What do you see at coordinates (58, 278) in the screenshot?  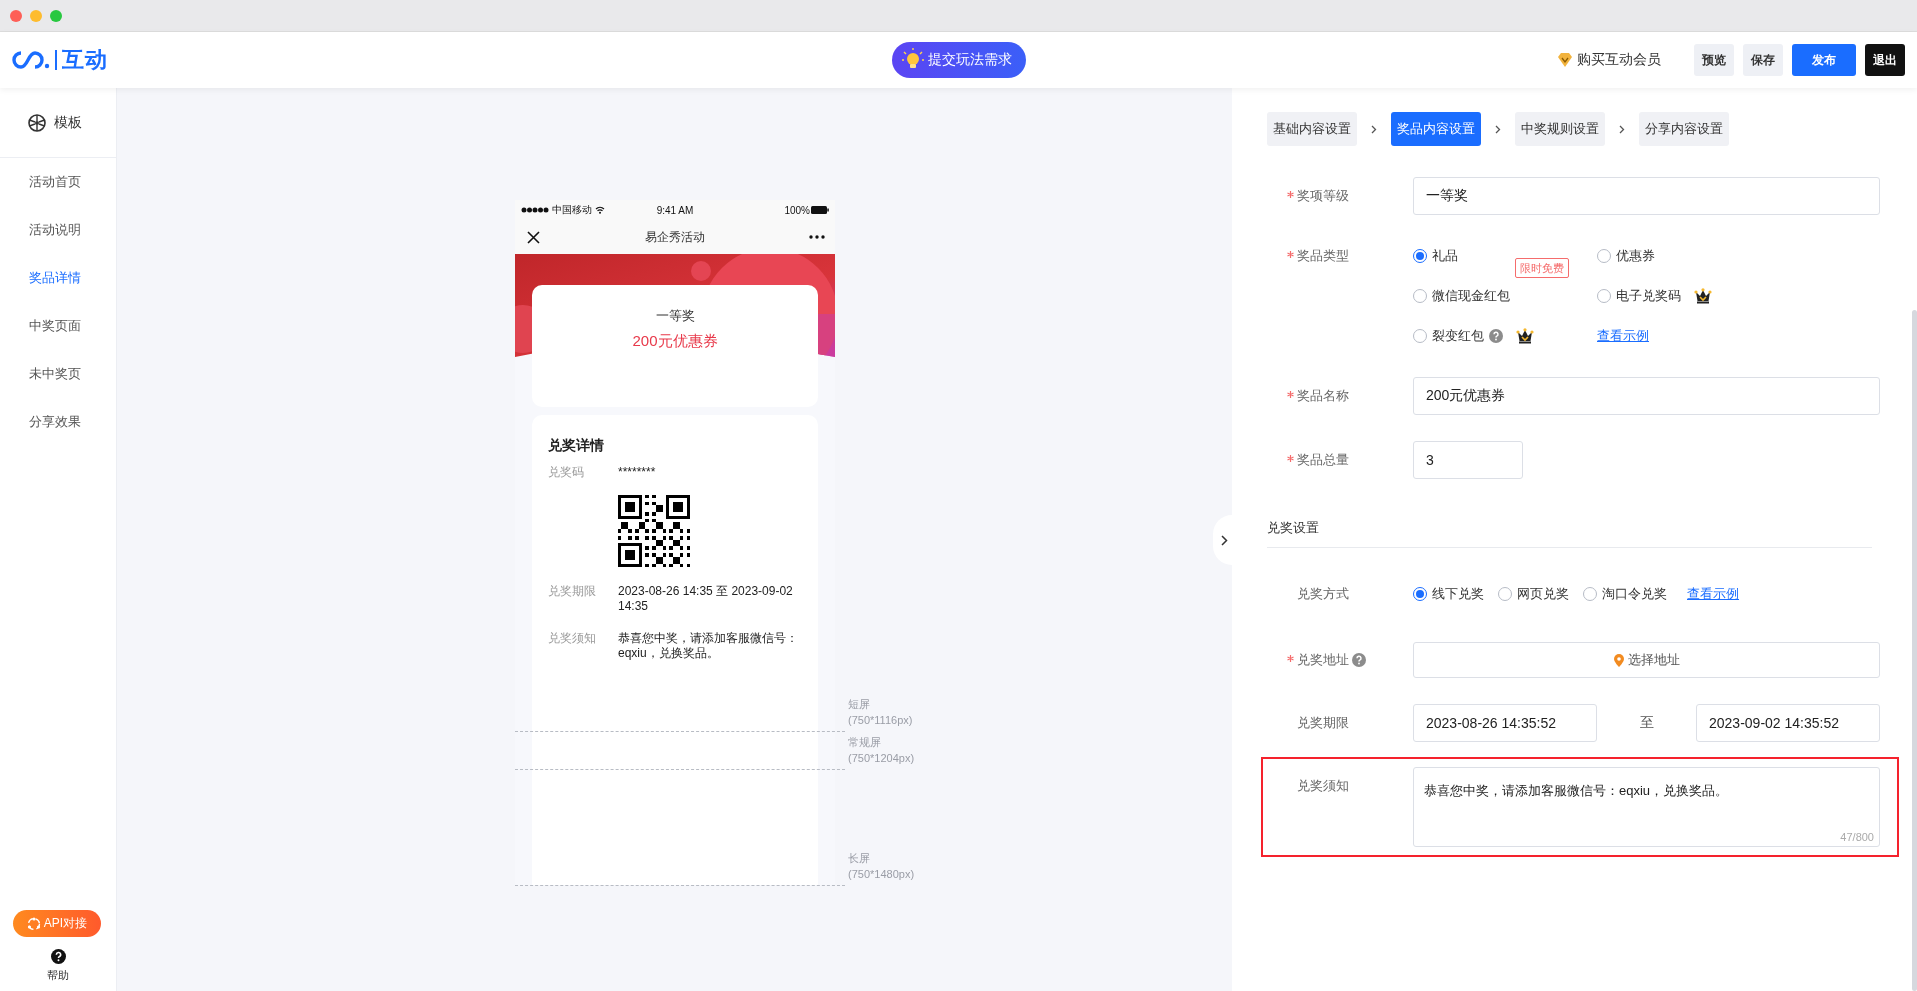 I see `sidebar-item: 奖品详情` at bounding box center [58, 278].